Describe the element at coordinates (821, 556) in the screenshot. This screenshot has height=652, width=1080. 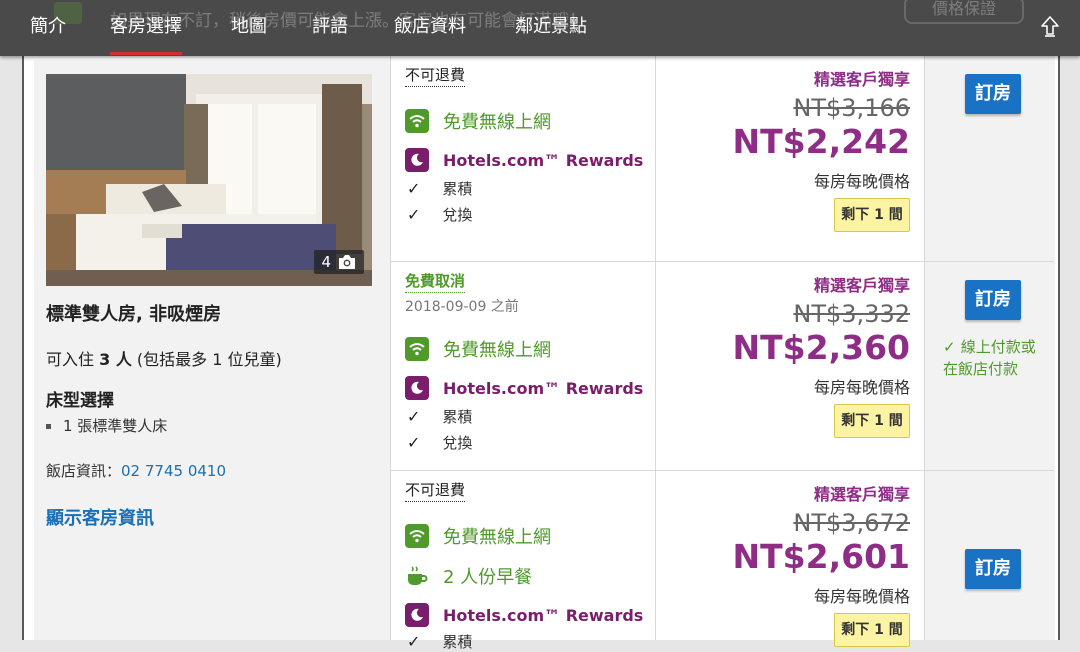
I see `discount-price: NT$2,601` at that location.